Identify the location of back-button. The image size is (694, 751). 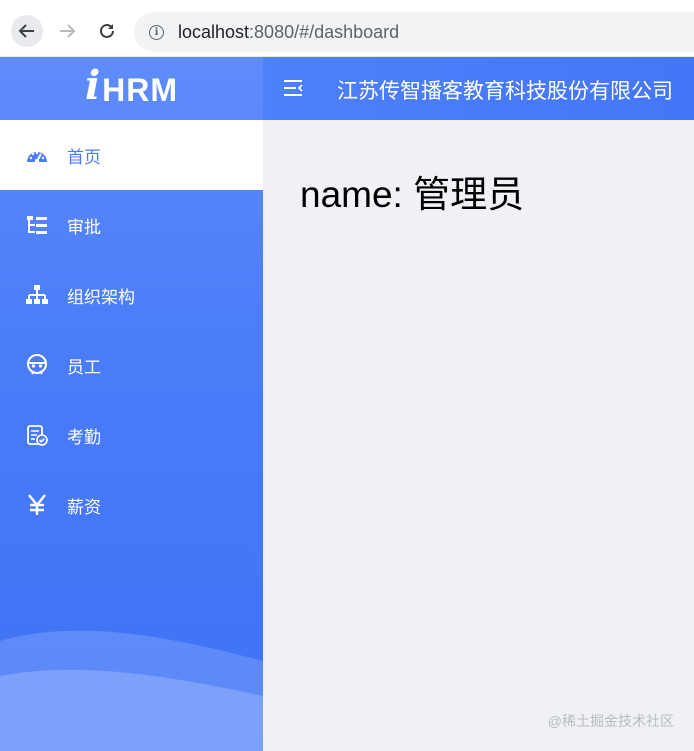
(27, 31).